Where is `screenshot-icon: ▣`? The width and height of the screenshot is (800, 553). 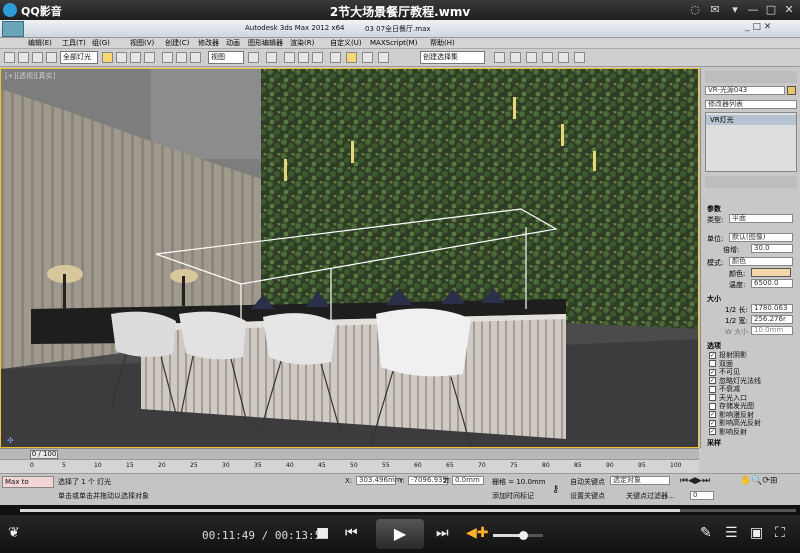 screenshot-icon: ▣ is located at coordinates (756, 533).